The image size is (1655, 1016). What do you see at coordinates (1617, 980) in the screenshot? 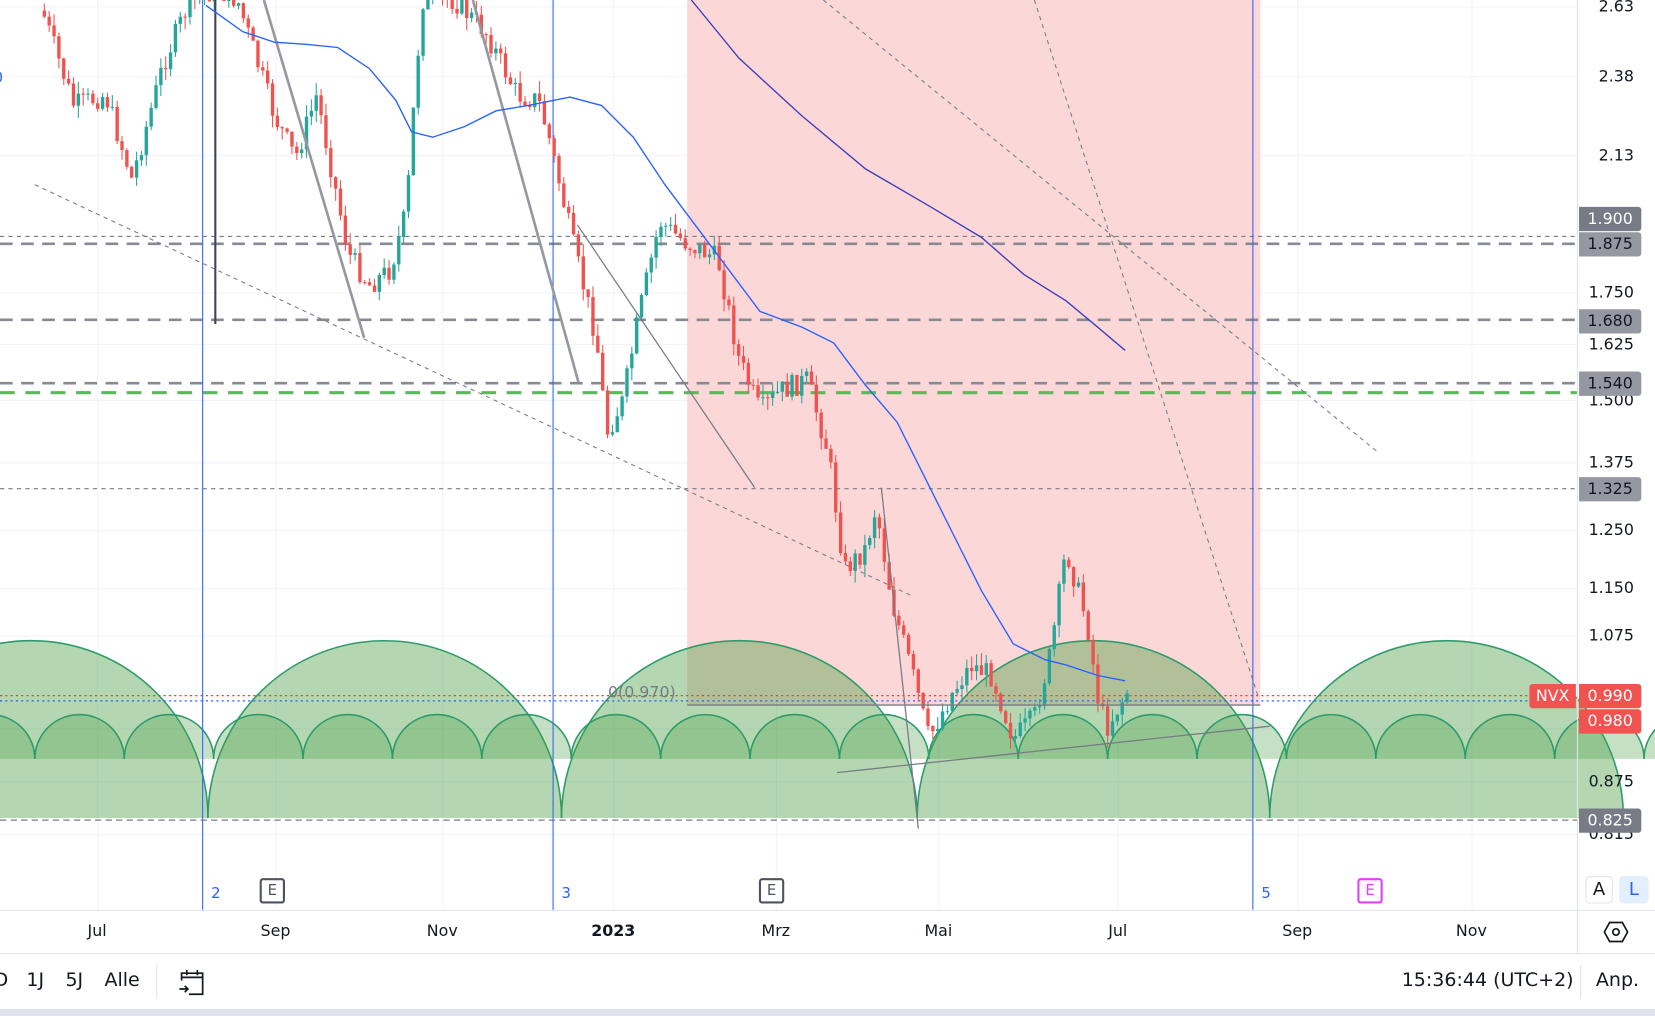
I see `adjust-button: Anp.` at bounding box center [1617, 980].